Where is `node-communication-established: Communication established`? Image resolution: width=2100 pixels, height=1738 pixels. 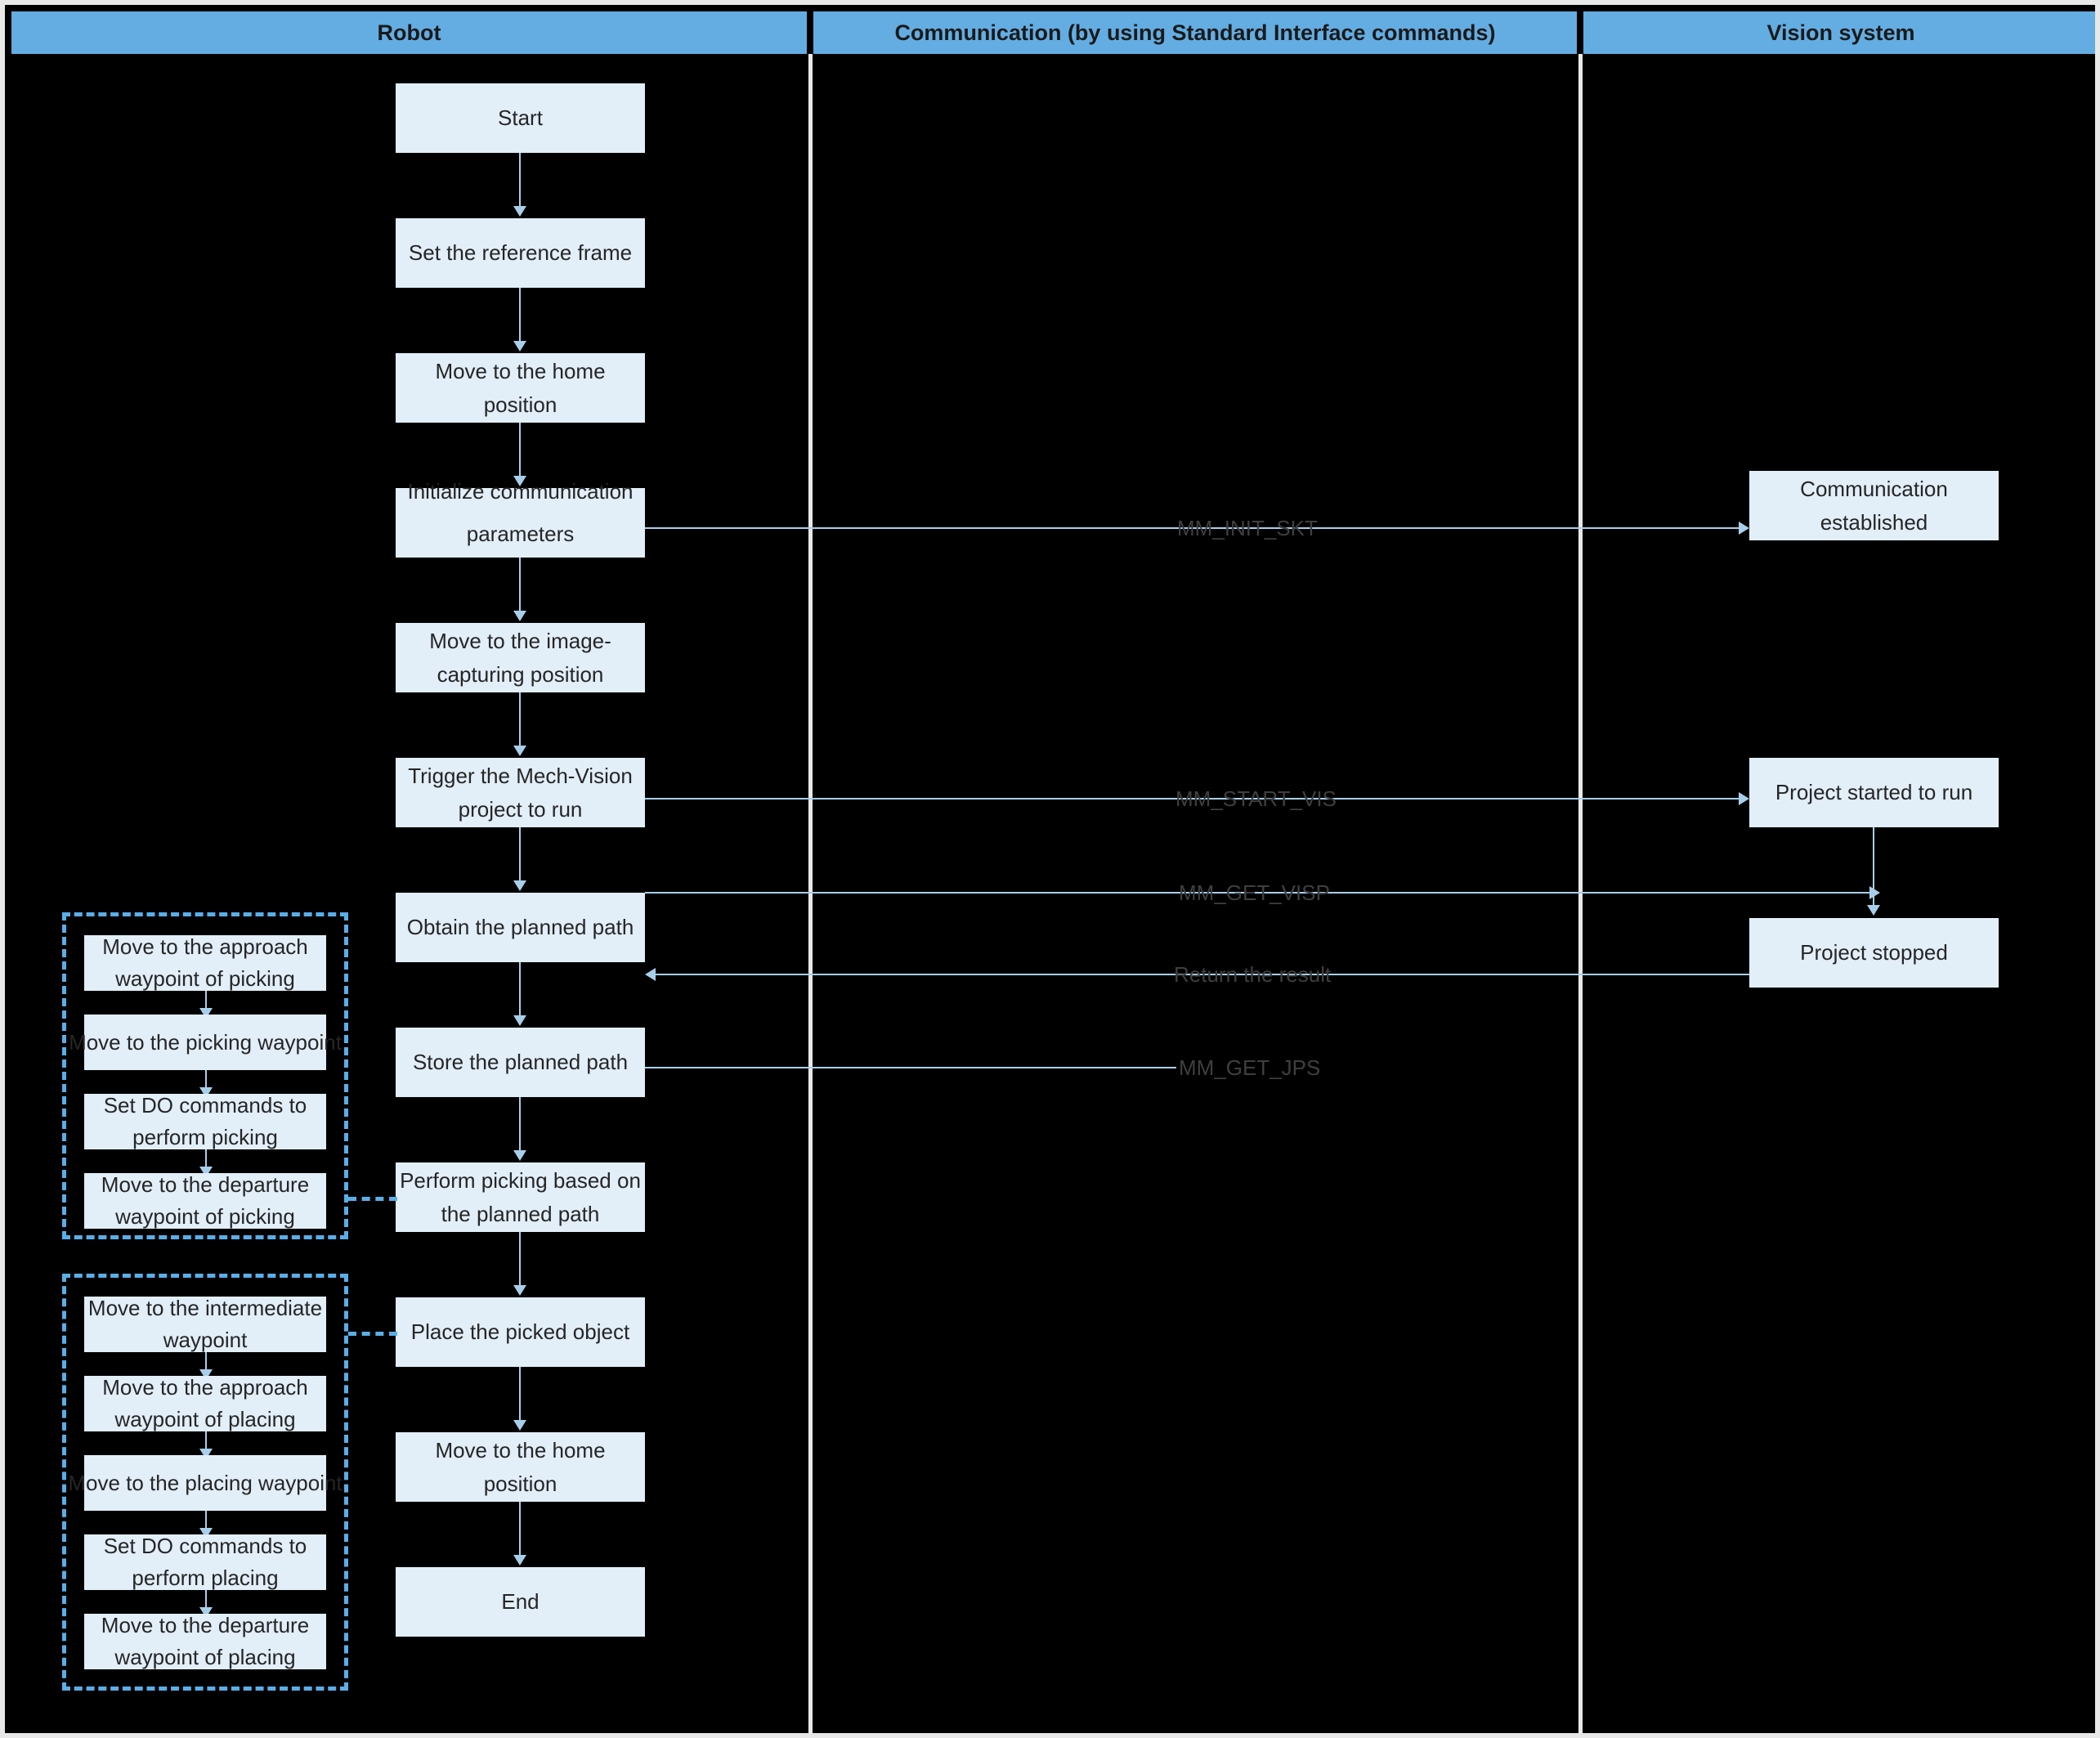 node-communication-established: Communication established is located at coordinates (1874, 505).